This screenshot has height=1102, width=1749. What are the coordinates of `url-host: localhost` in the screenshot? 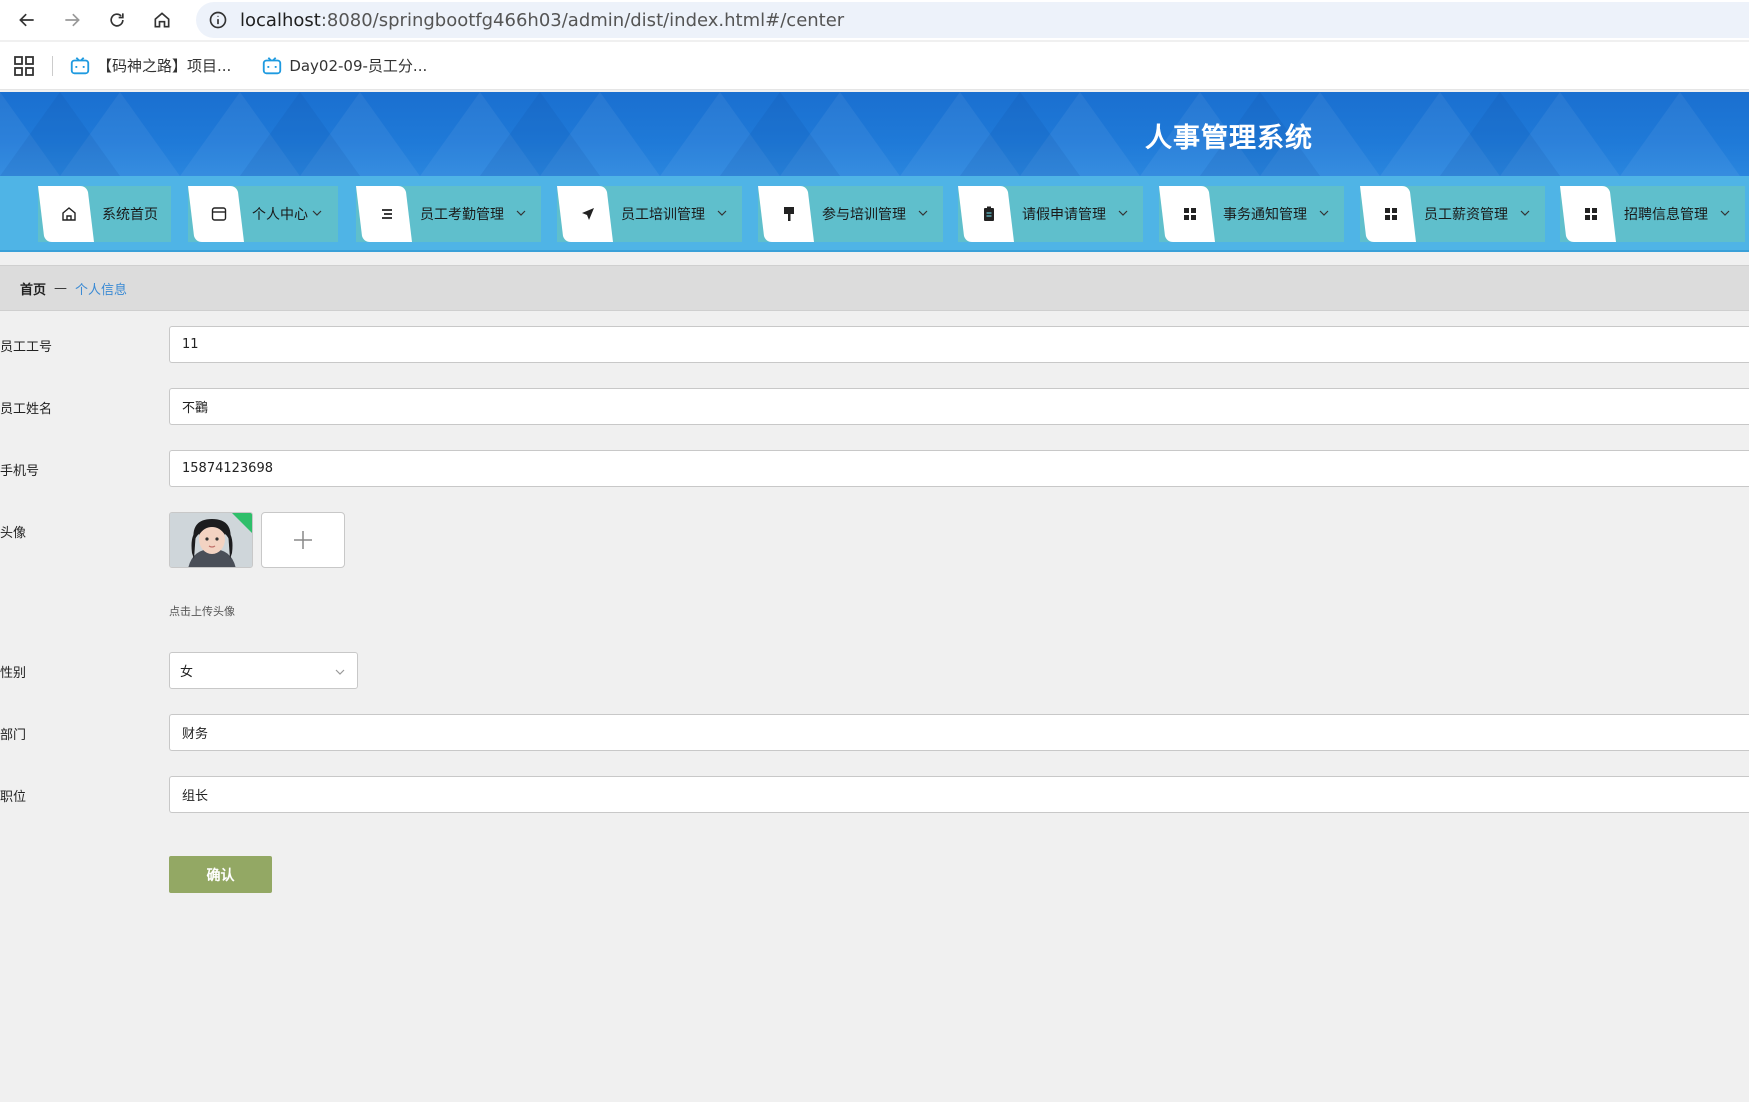 It's located at (280, 20).